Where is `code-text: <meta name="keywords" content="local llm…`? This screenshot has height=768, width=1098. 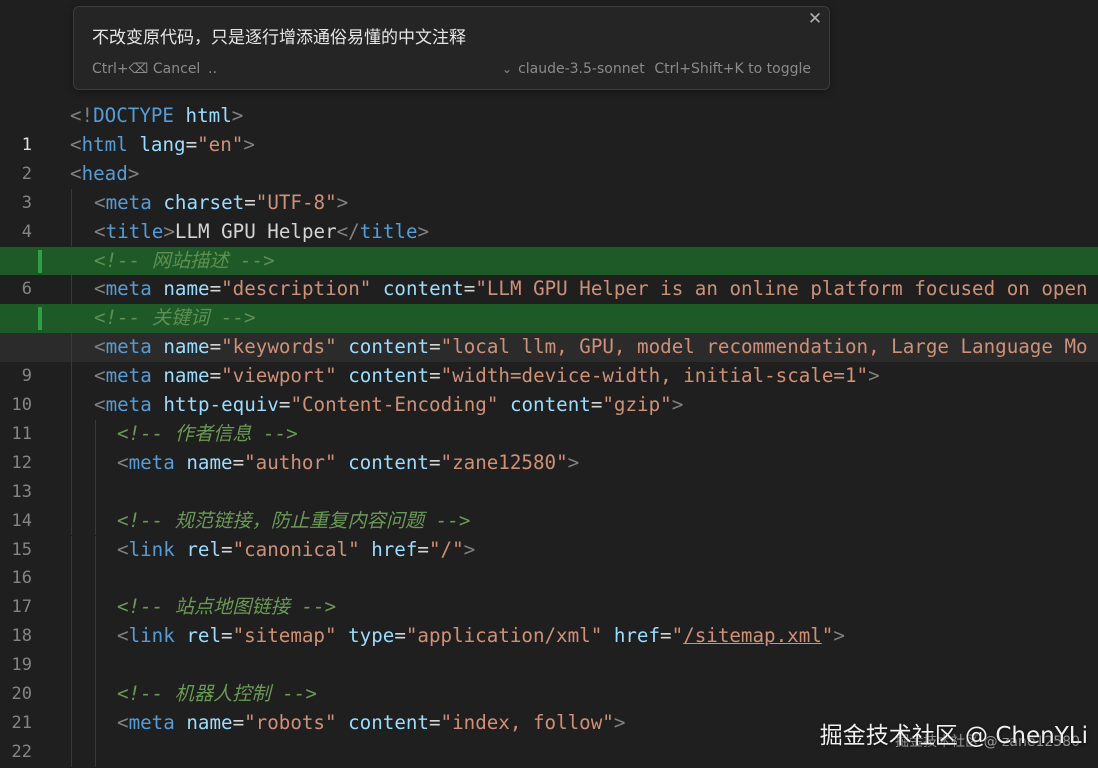
code-text: <meta name="keywords" content="local llm… is located at coordinates (591, 347).